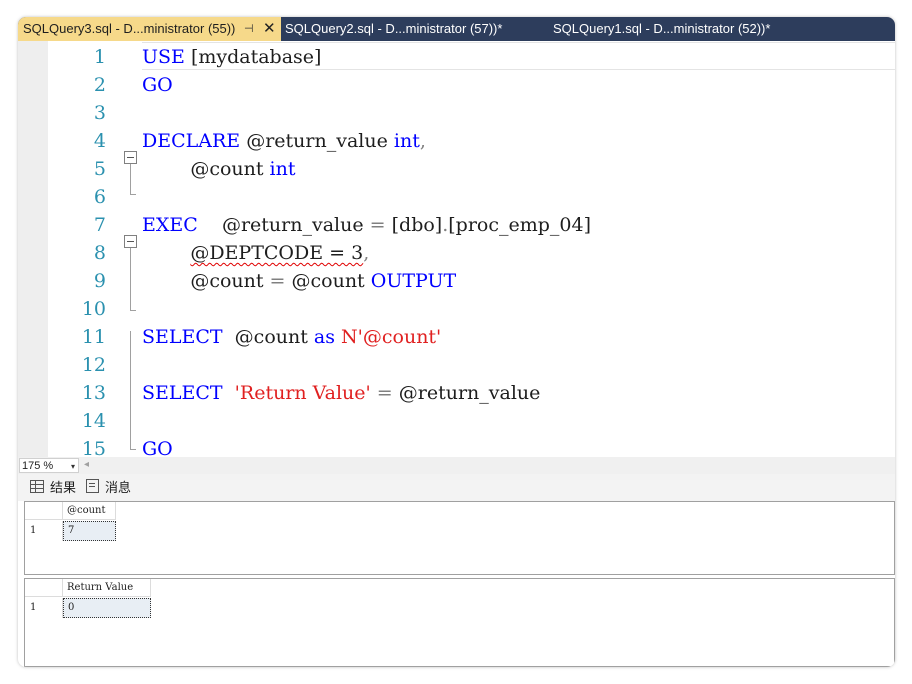 This screenshot has width=912, height=684. Describe the element at coordinates (388, 337) in the screenshot. I see `string: N'@count'` at that location.